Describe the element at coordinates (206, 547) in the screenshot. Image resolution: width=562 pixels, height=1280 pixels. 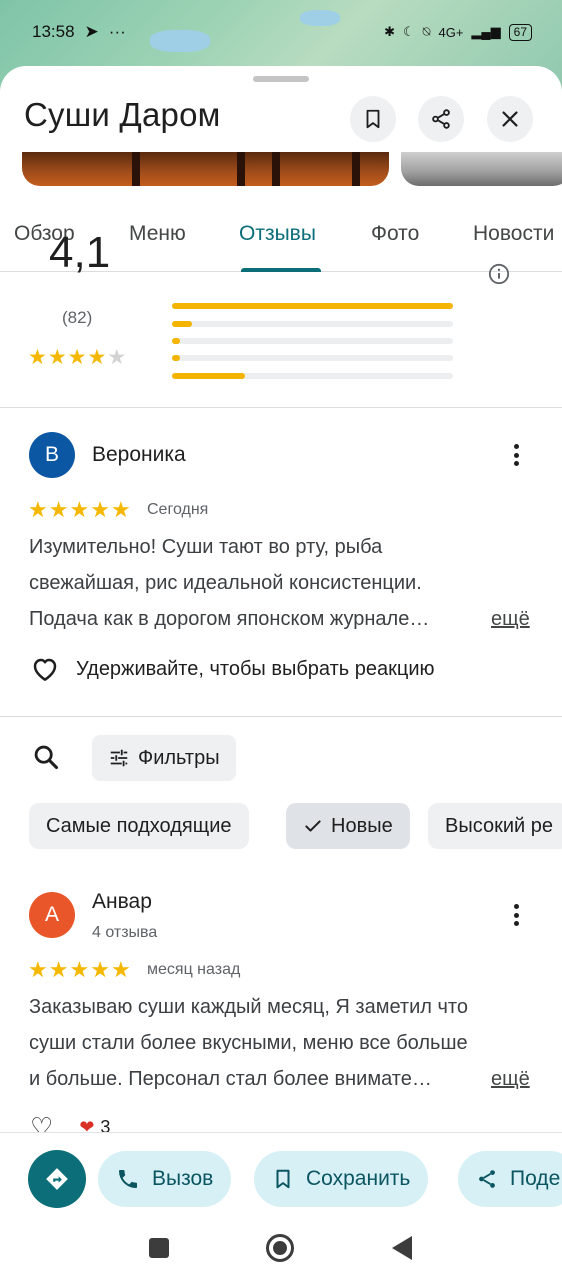
I see `review-line: Изумительно! Суши тают во рту, рыба` at that location.